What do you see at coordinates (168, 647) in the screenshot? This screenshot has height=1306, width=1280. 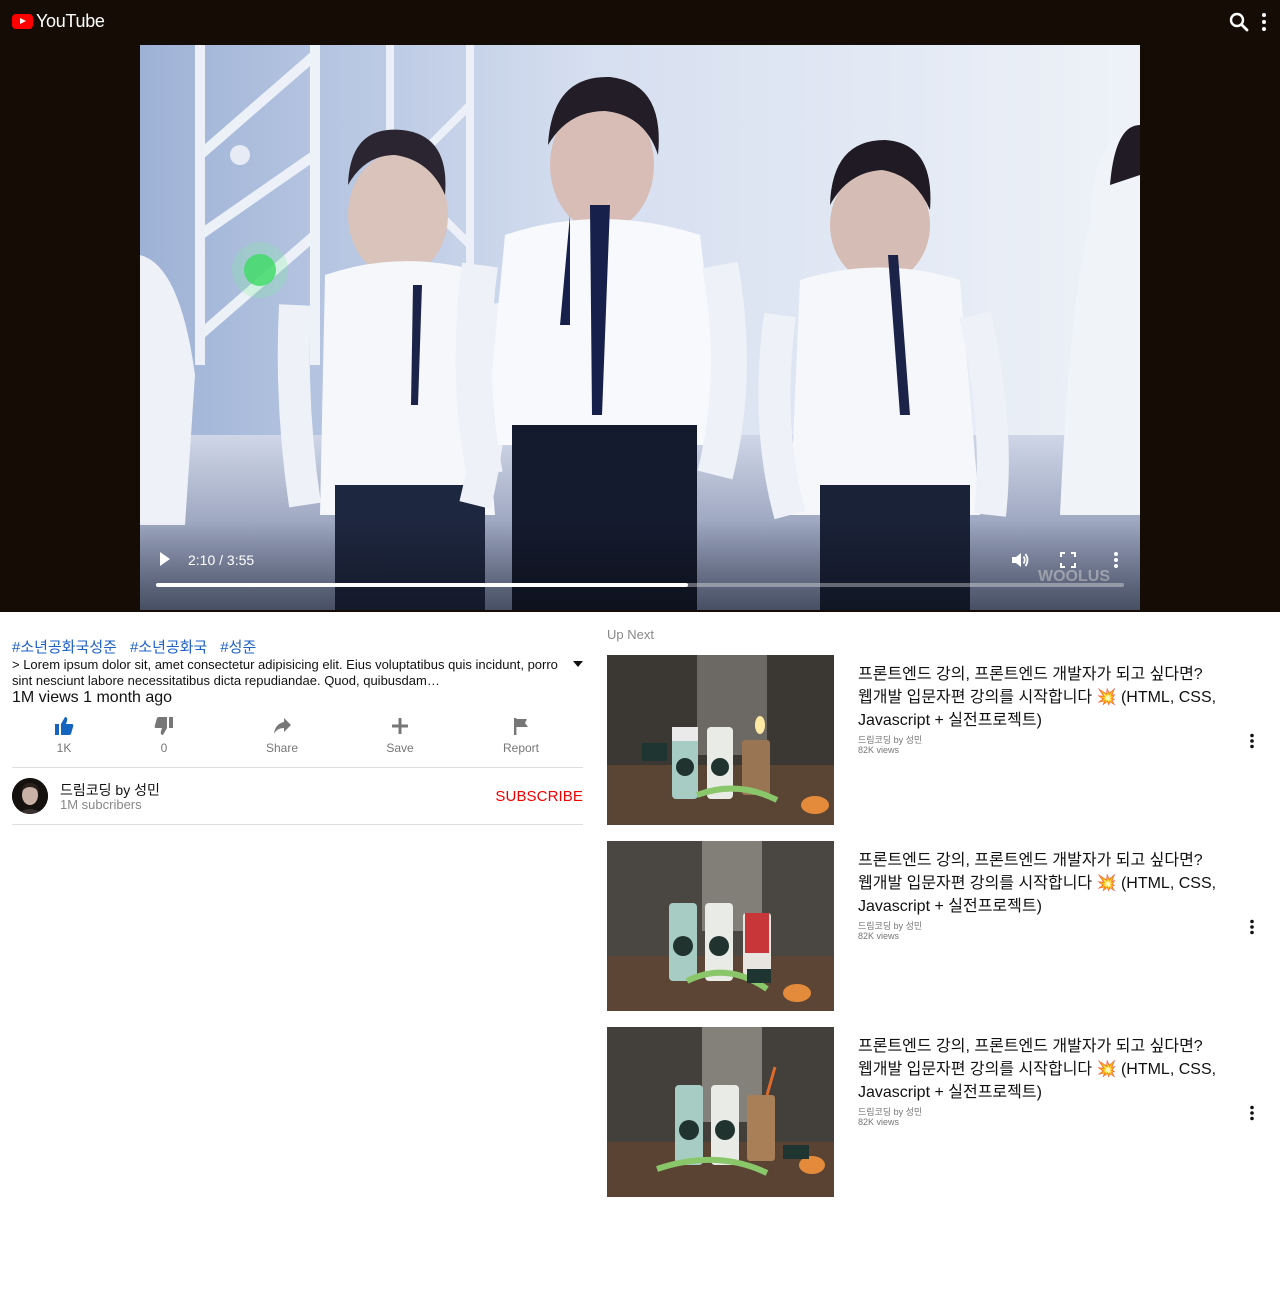 I see `hashtag: #소년공화국` at bounding box center [168, 647].